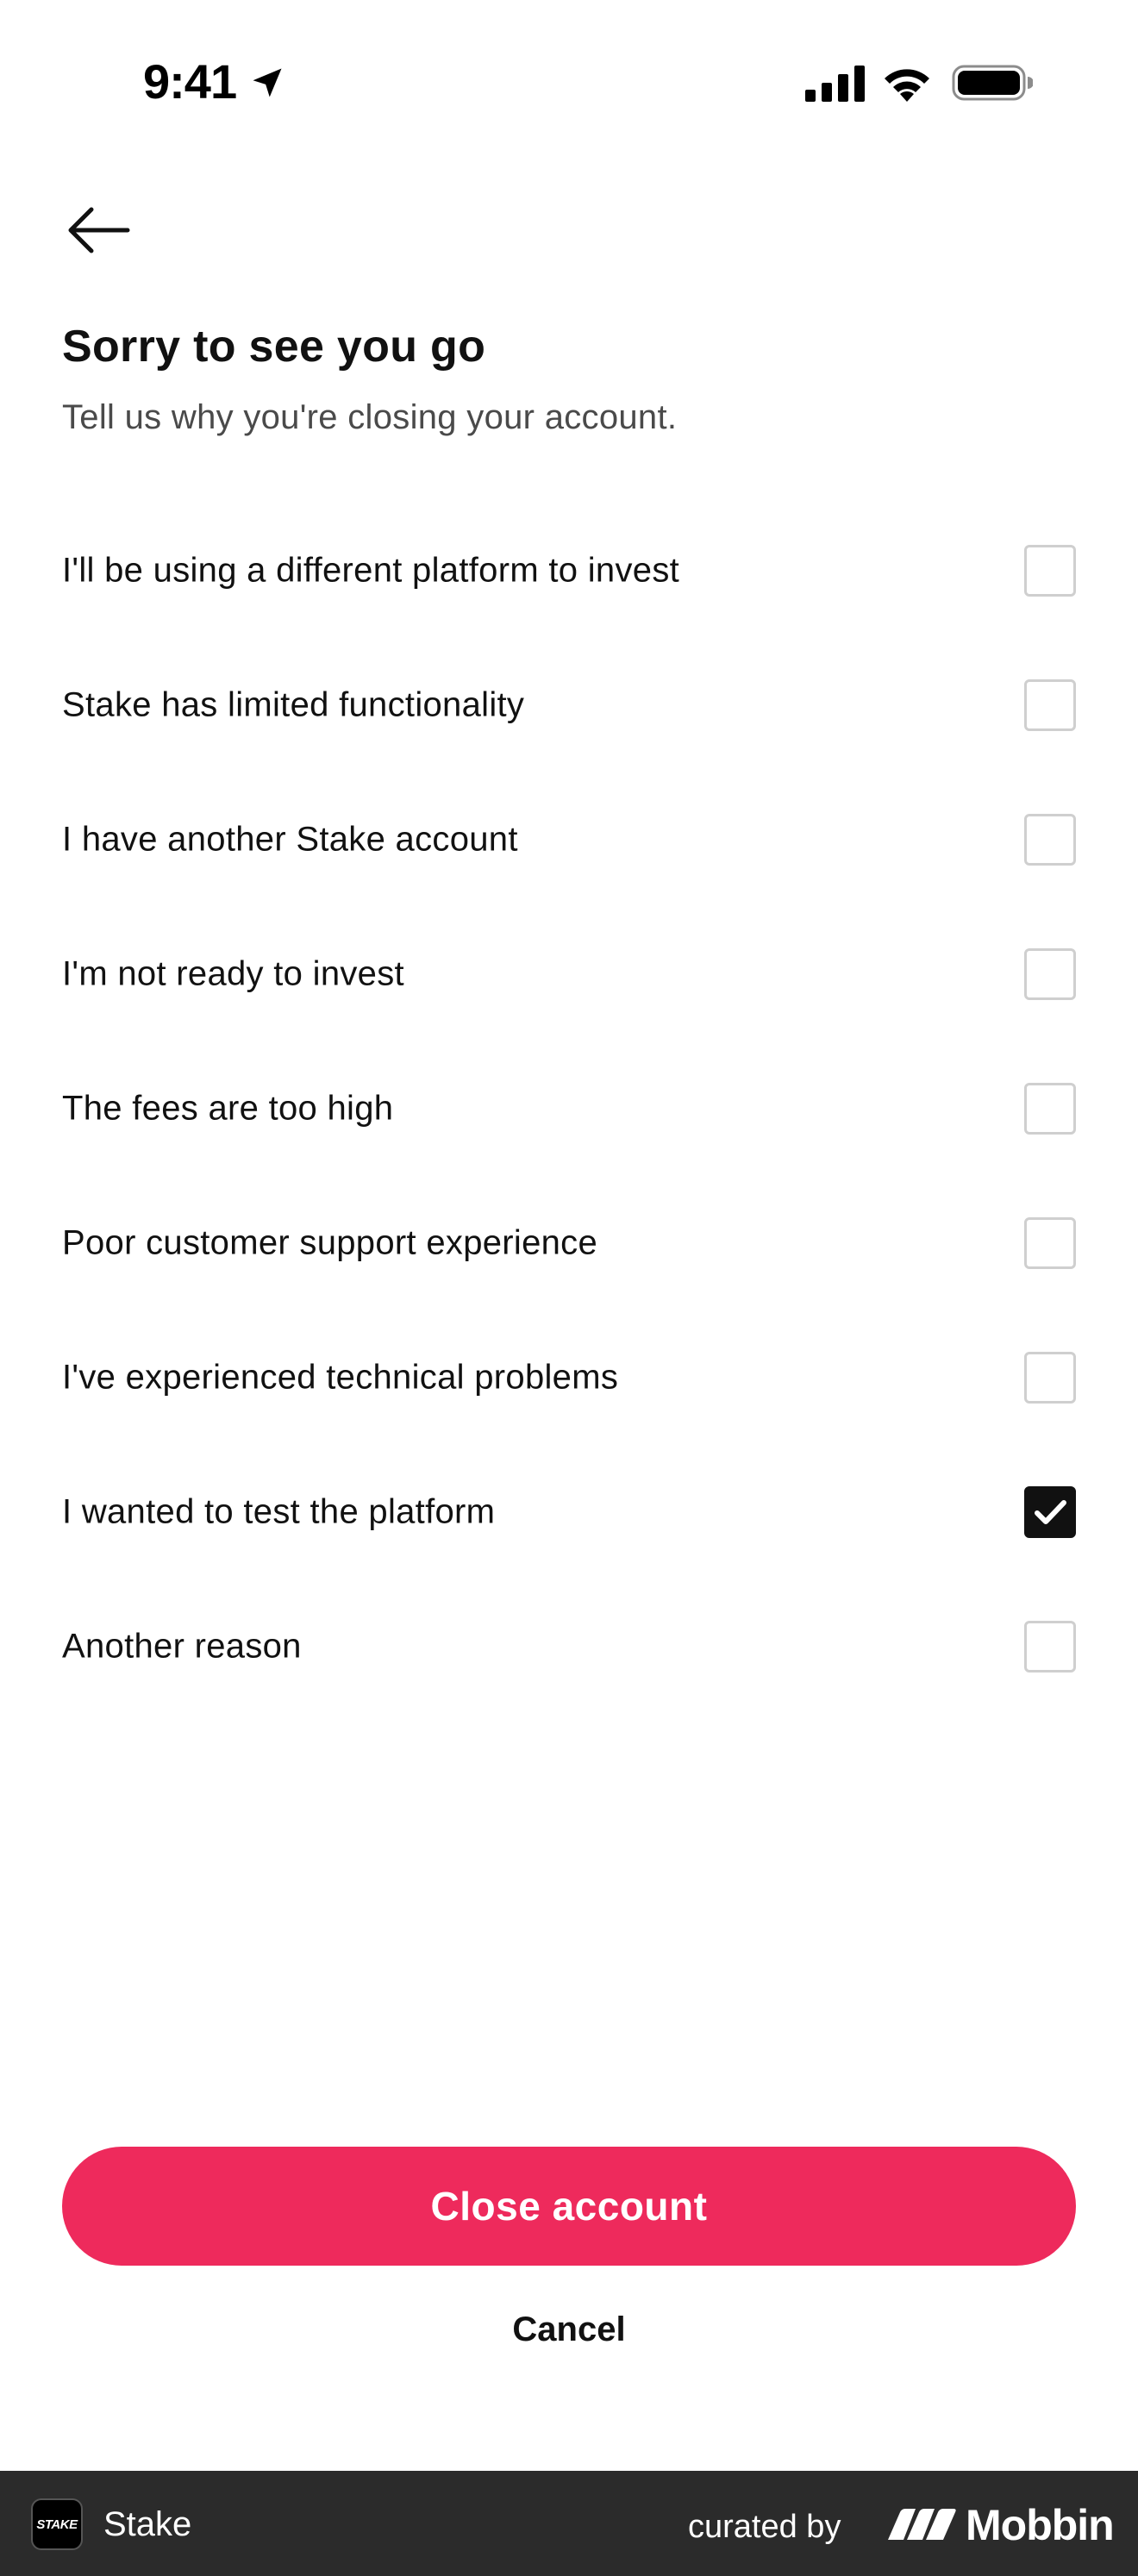 This screenshot has width=1138, height=2576. I want to click on reason-label: The fees are too high, so click(228, 1109).